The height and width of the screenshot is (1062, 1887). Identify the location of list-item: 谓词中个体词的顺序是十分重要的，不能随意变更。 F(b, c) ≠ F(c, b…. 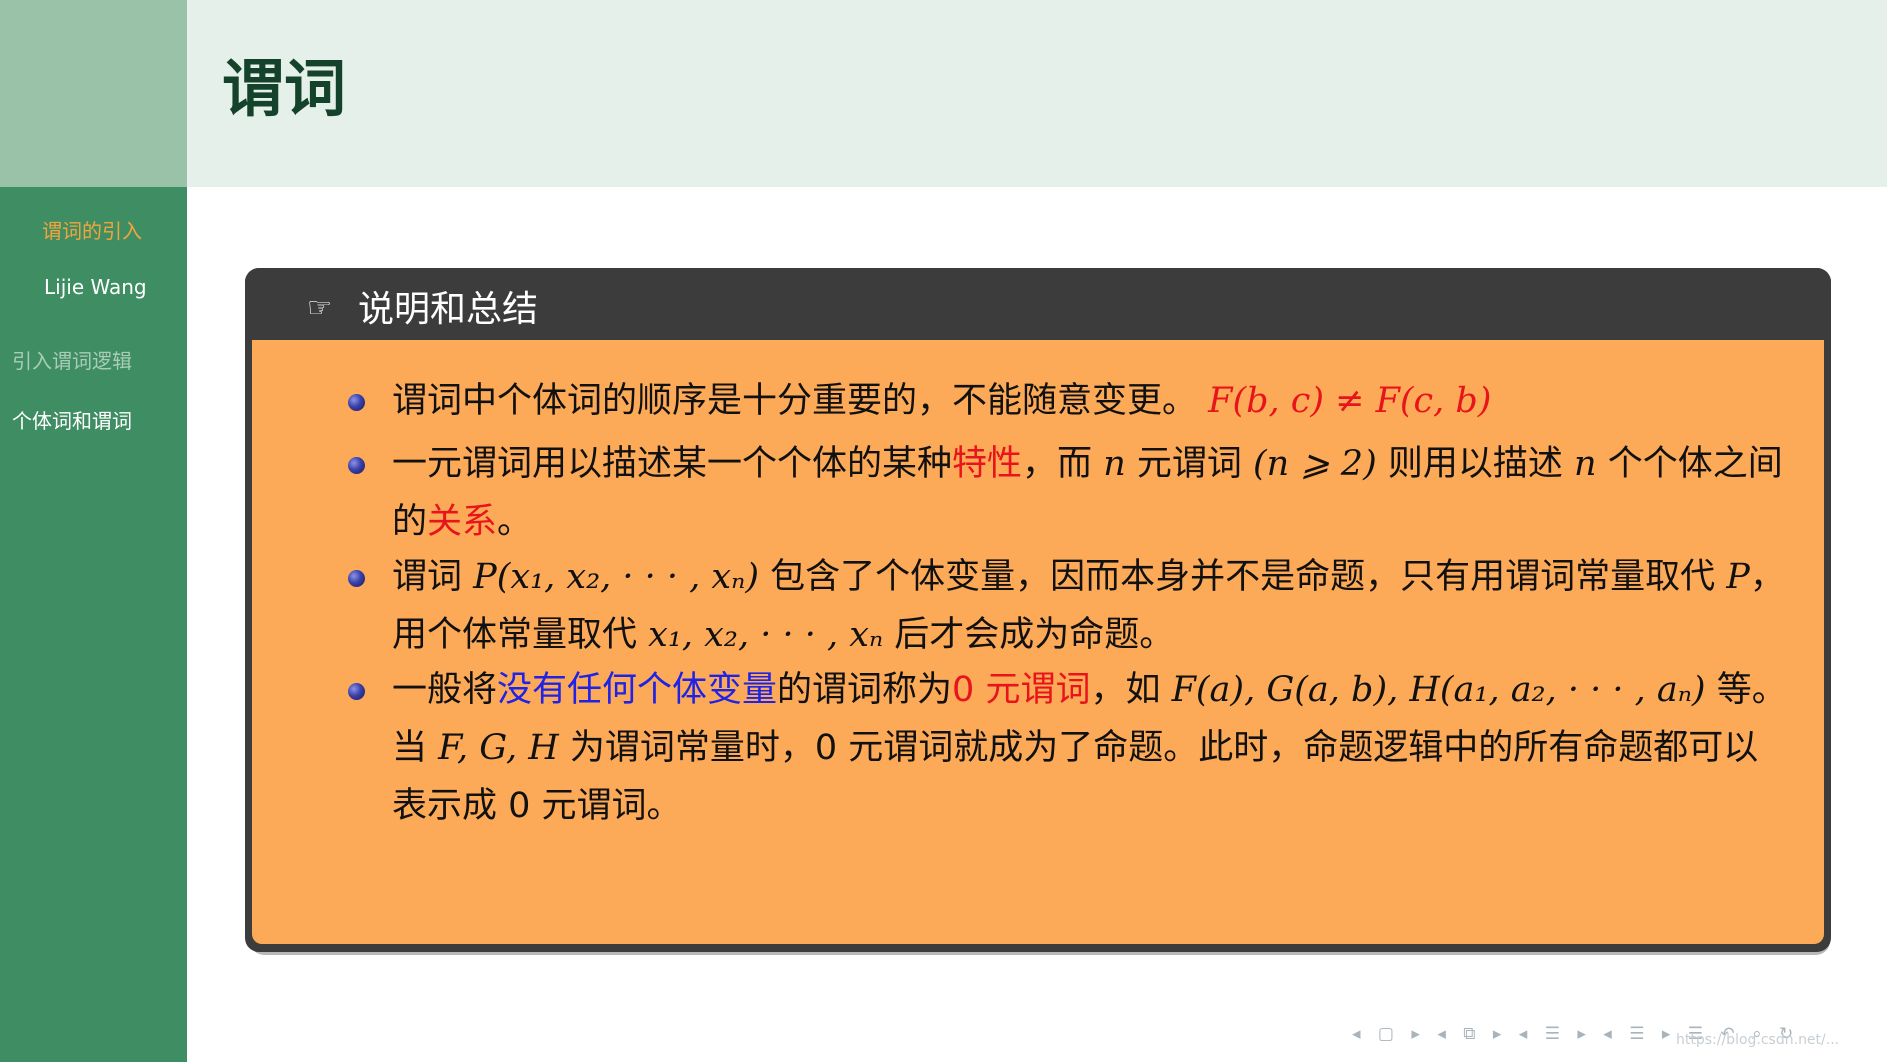
(1070, 401).